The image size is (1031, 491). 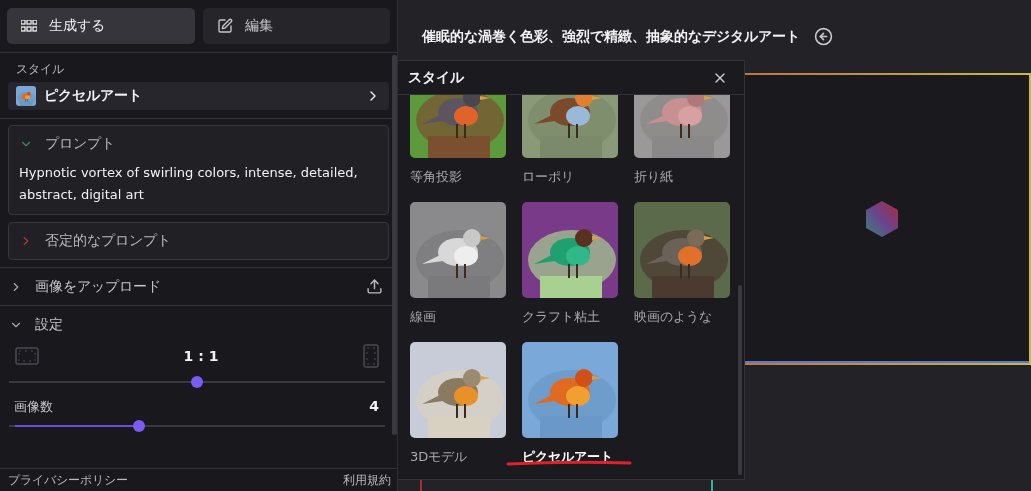 I want to click on style-option: 線画, so click(x=458, y=272).